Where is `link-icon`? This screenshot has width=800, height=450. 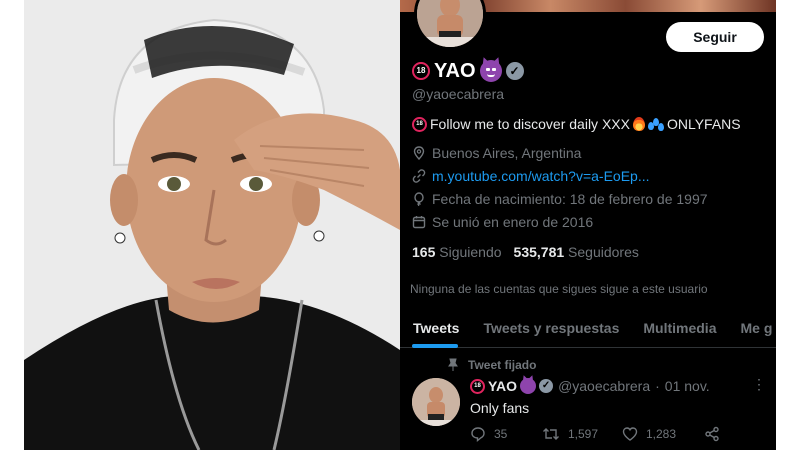 link-icon is located at coordinates (419, 176).